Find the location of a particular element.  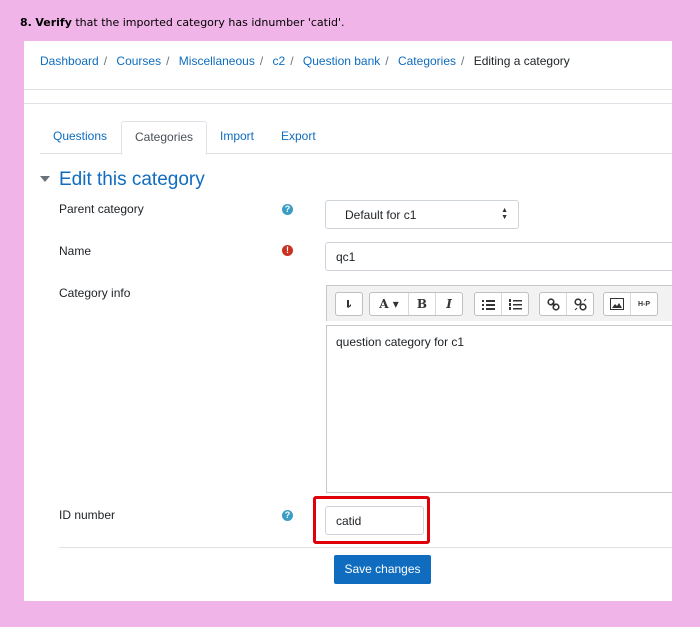

toolbar-group-links is located at coordinates (566, 304).